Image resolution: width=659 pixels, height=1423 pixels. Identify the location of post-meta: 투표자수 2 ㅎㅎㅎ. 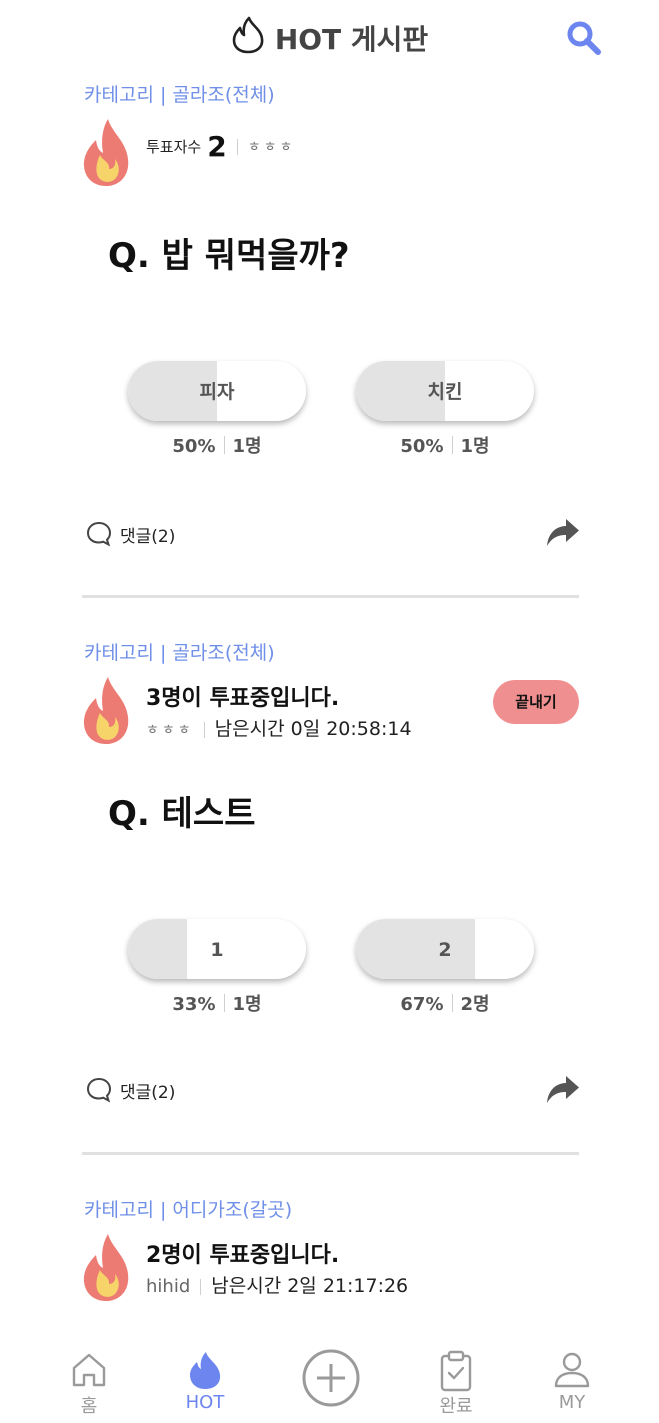
(220, 146).